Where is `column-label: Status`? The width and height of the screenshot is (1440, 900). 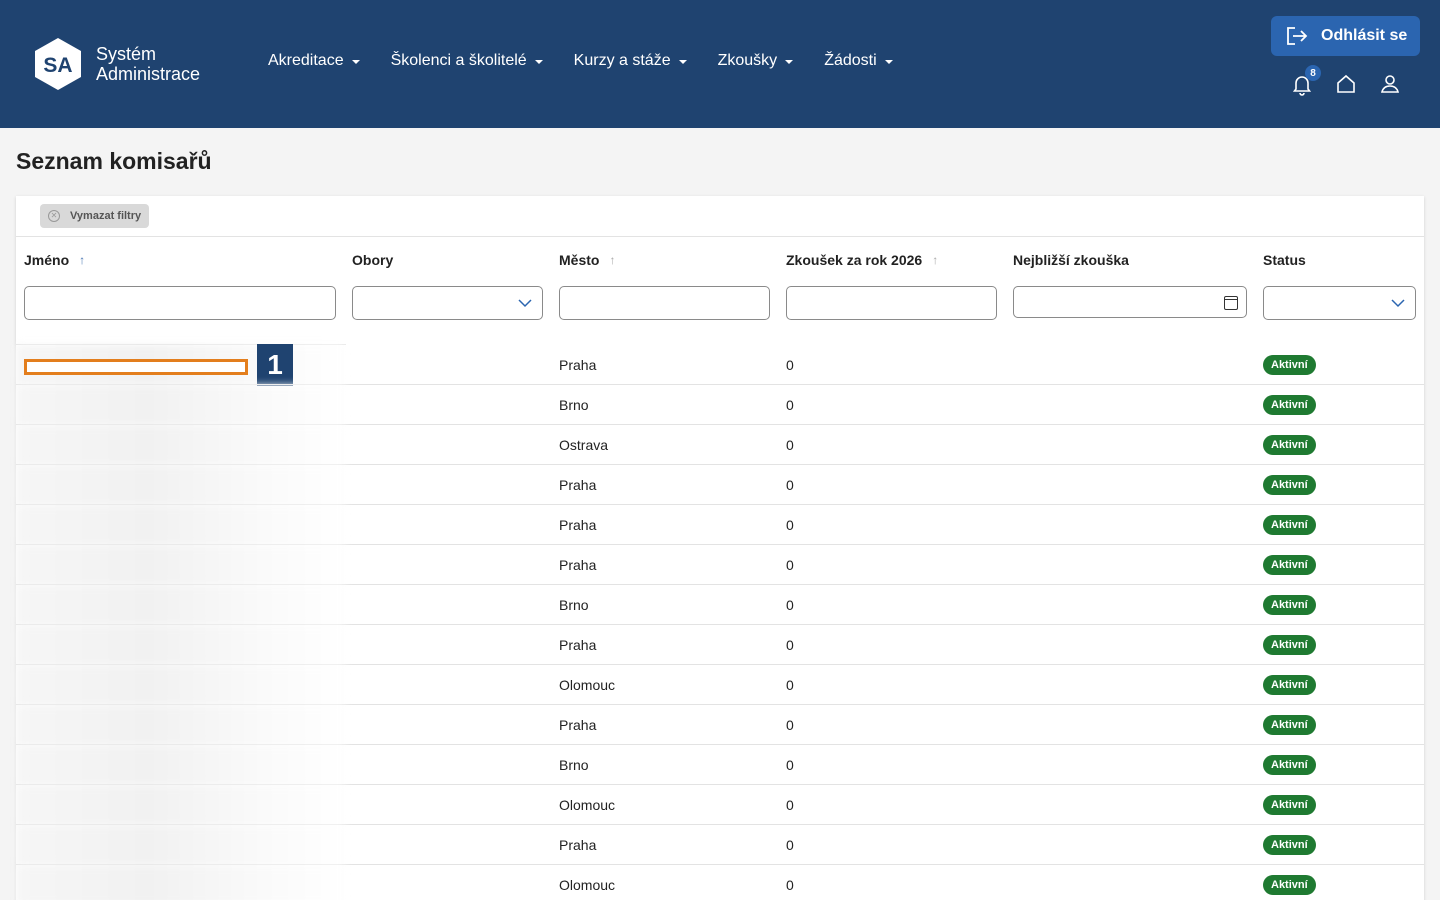 column-label: Status is located at coordinates (1284, 260).